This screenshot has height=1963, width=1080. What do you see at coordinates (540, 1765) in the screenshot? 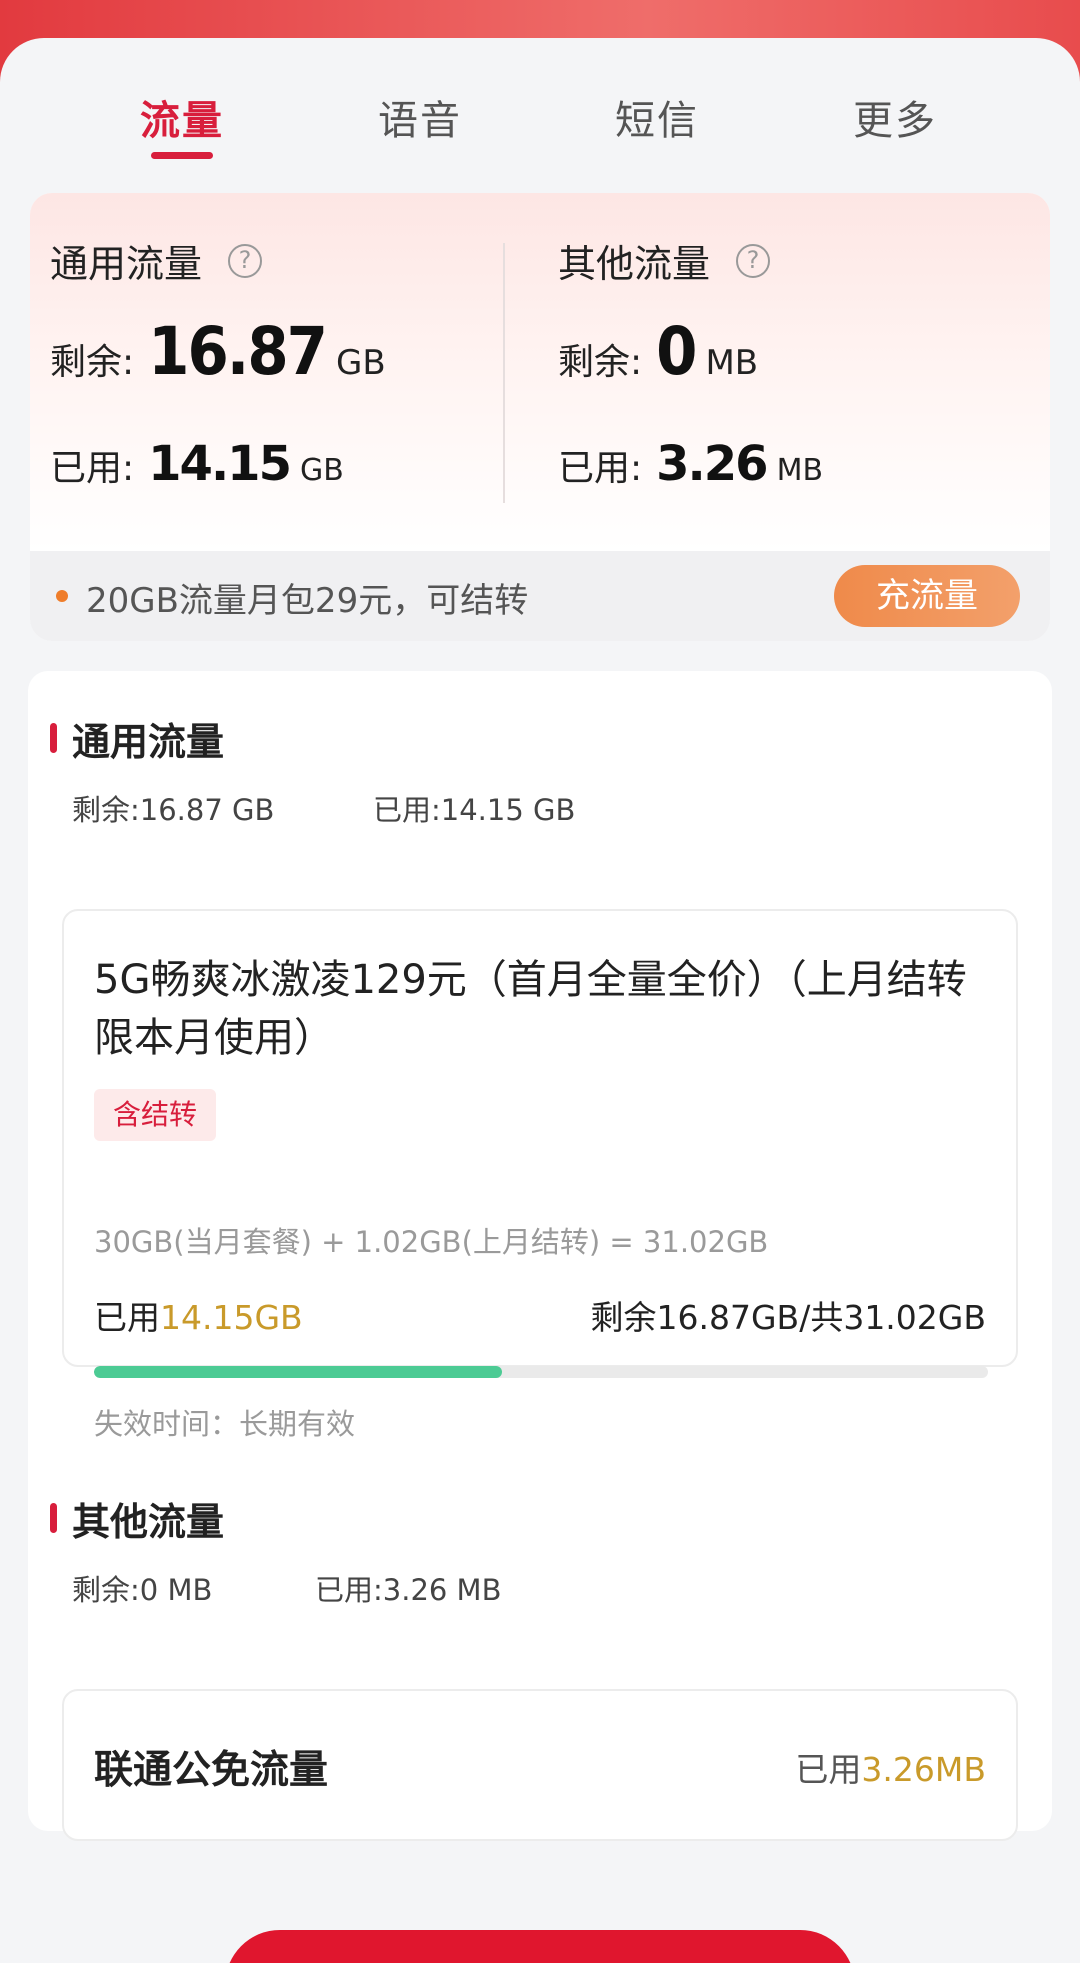
I see `free-traffic-card: 联通公免流量 已用3.26MB` at bounding box center [540, 1765].